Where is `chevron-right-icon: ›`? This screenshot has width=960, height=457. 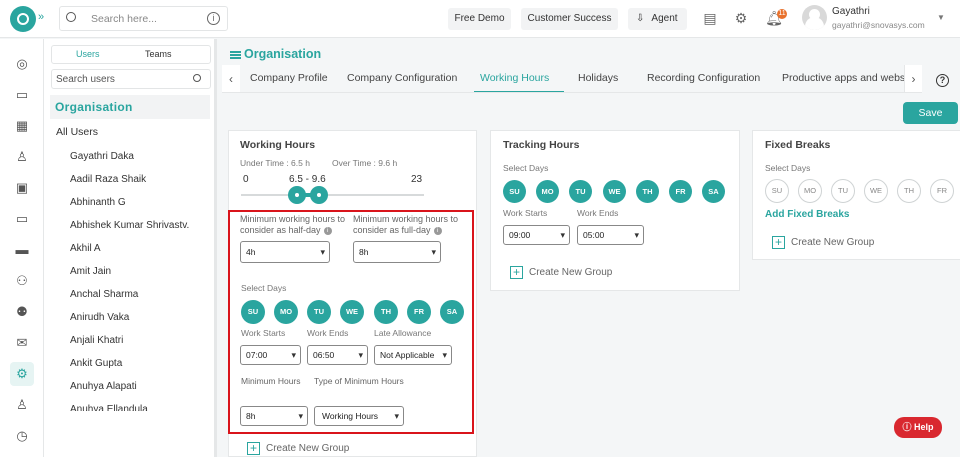 chevron-right-icon: › is located at coordinates (913, 78).